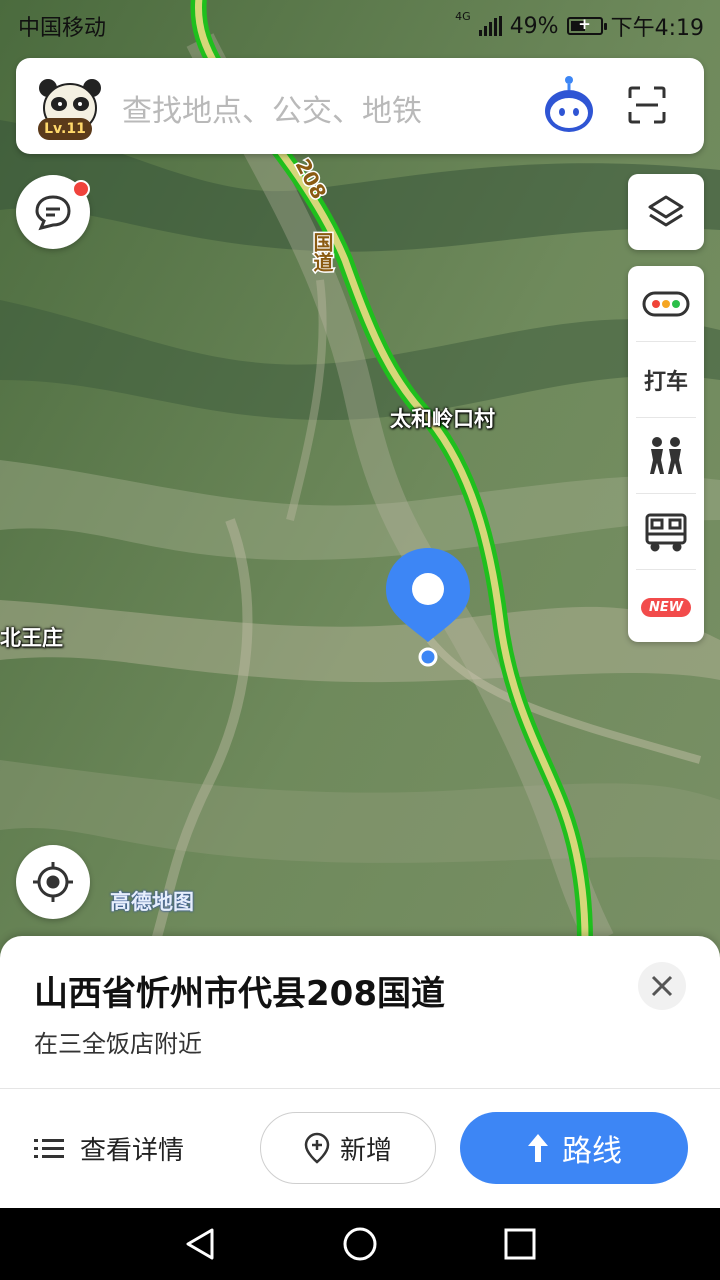  Describe the element at coordinates (490, 26) in the screenshot. I see `signal-icon` at that location.